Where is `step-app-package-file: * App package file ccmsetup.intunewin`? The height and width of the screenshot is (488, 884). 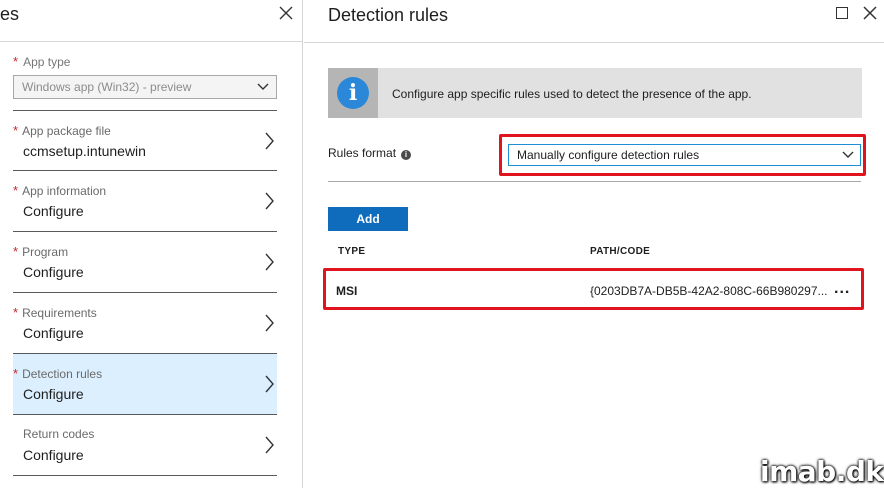 step-app-package-file: * App package file ccmsetup.intunewin is located at coordinates (145, 140).